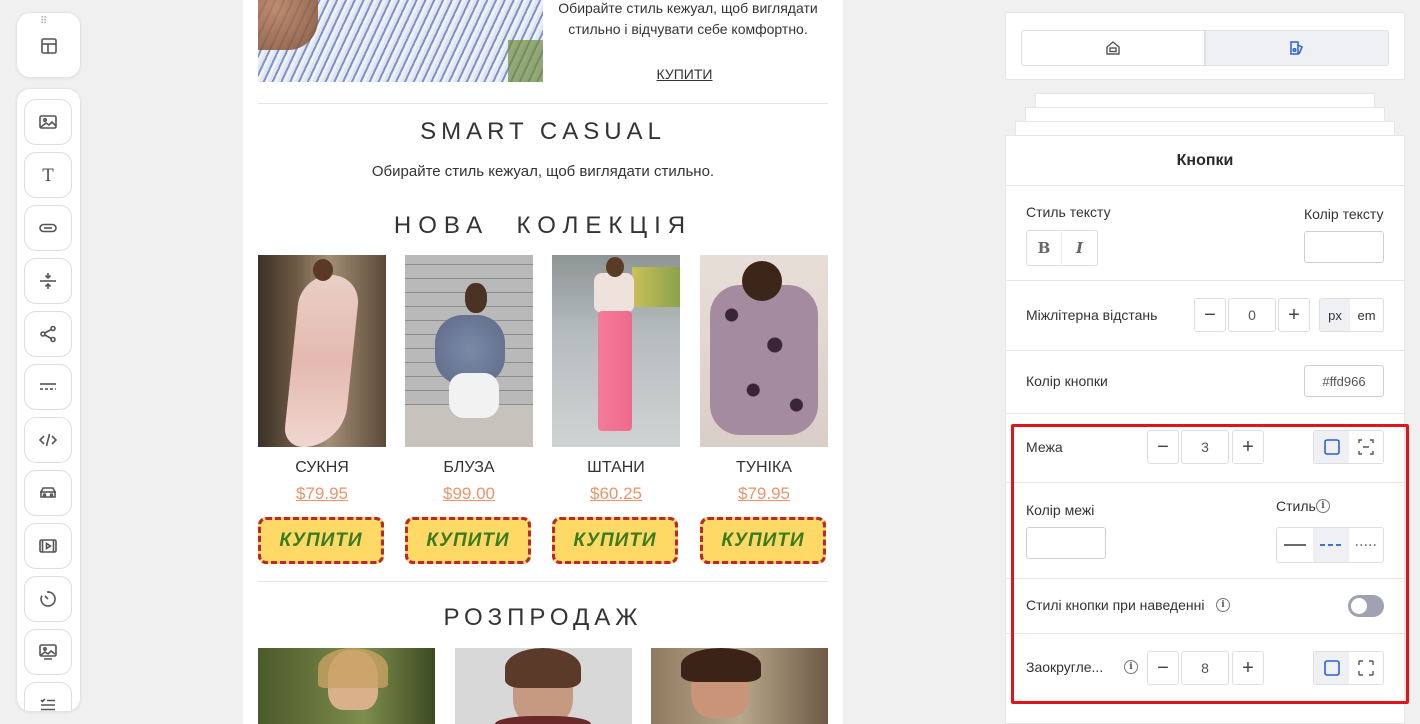 This screenshot has width=1420, height=724. Describe the element at coordinates (469, 467) in the screenshot. I see `product-name: БЛУЗА` at that location.